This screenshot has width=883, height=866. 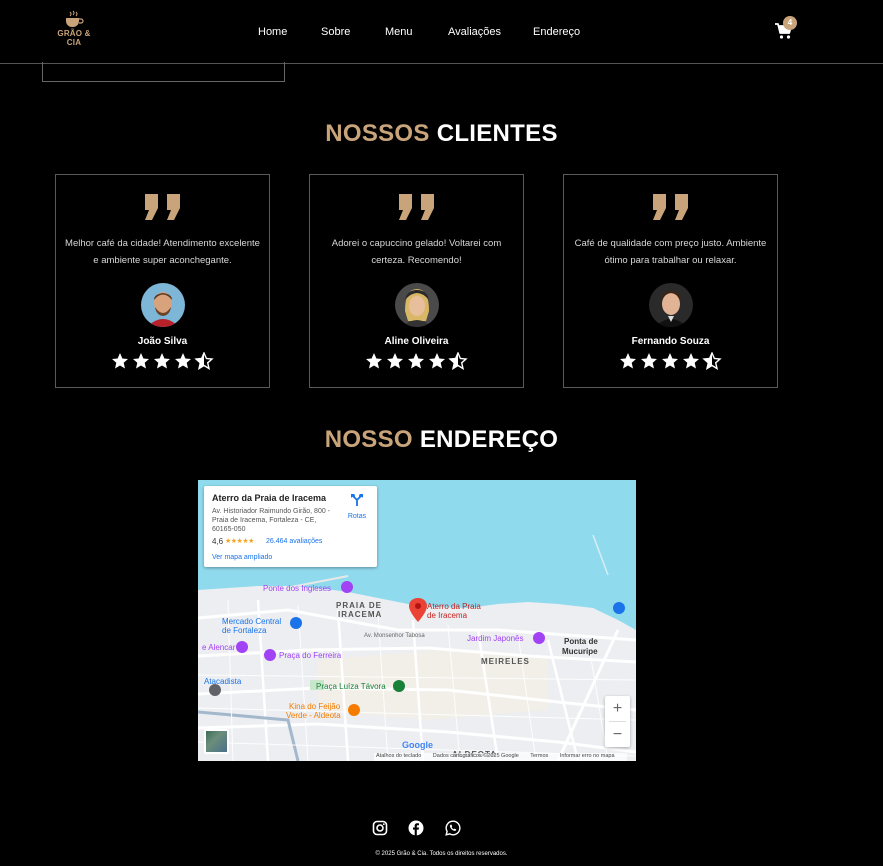 What do you see at coordinates (315, 706) in the screenshot?
I see `map-label: Kina do Feijão` at bounding box center [315, 706].